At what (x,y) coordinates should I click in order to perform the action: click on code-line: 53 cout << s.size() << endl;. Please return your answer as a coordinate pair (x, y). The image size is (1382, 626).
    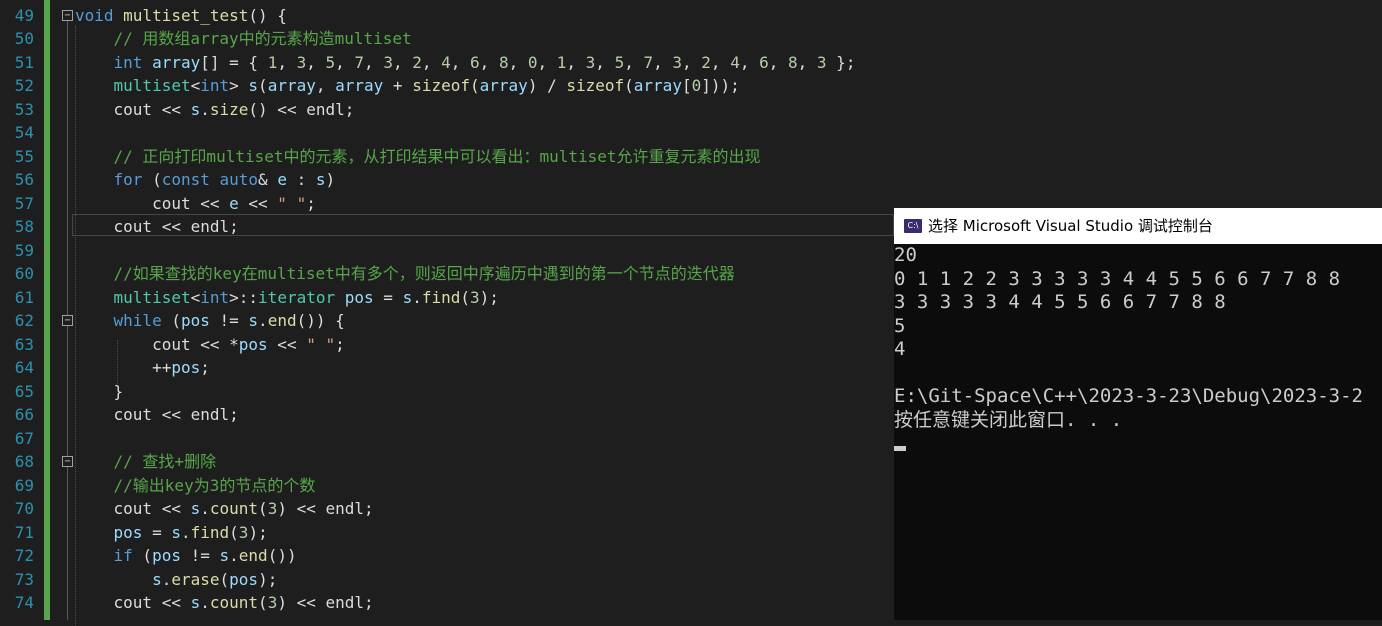
    Looking at the image, I should click on (691, 110).